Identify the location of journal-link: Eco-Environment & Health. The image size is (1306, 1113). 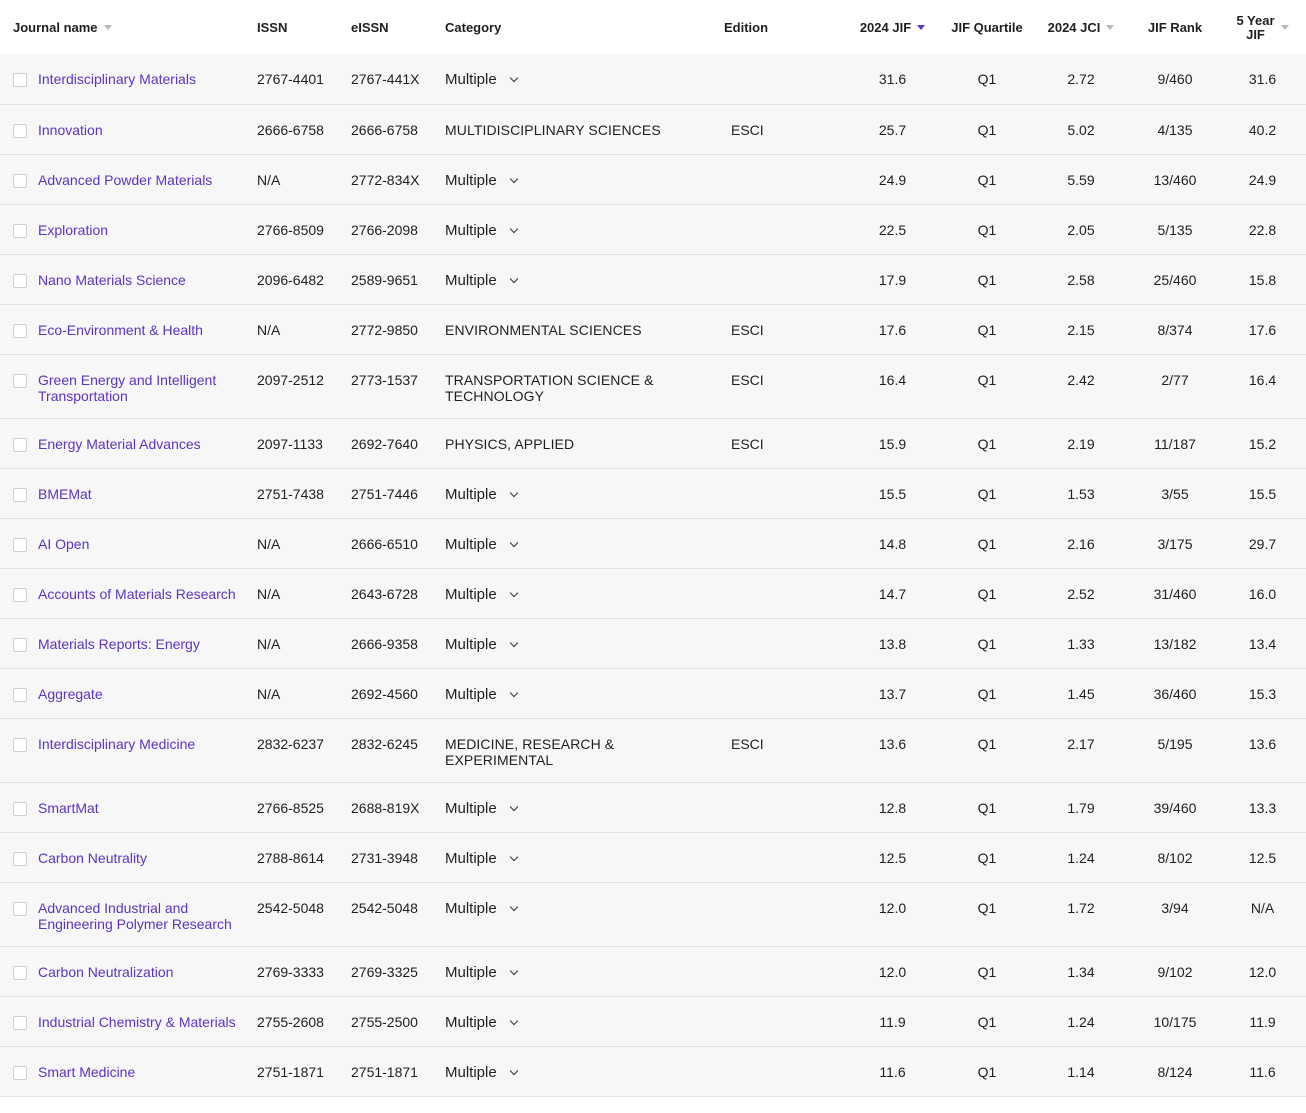
(120, 330).